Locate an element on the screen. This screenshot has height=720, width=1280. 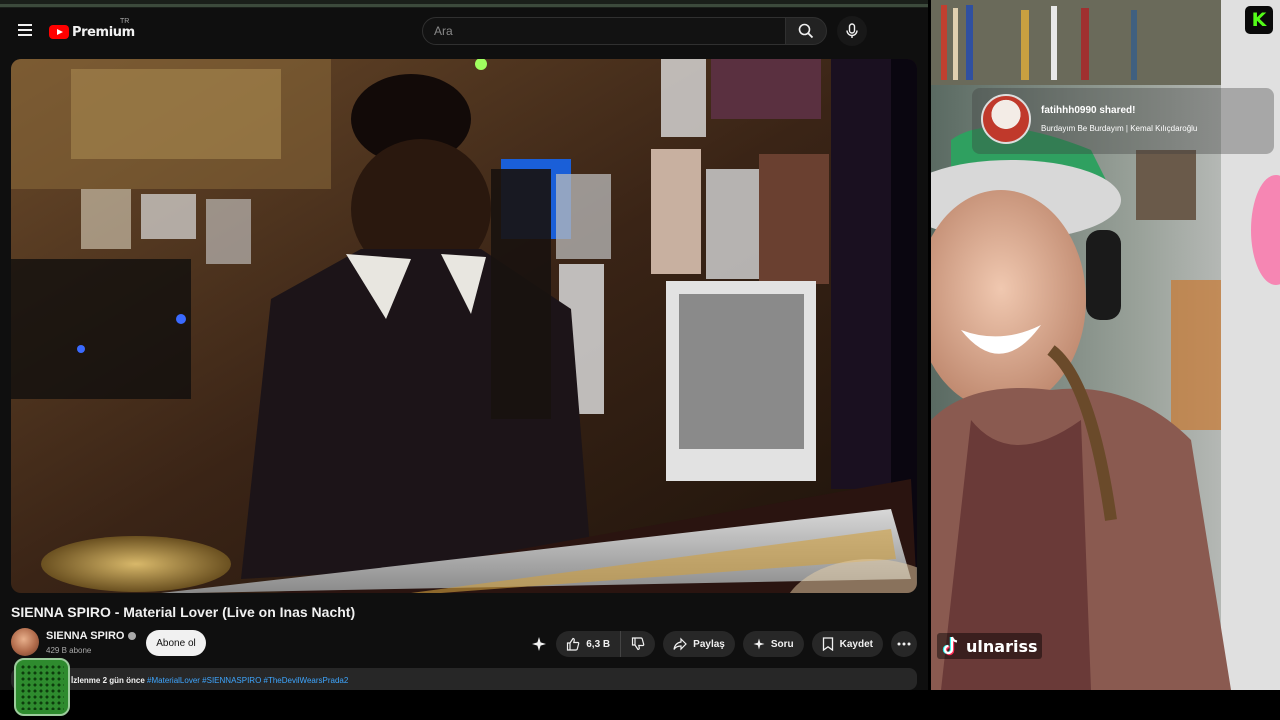
tiktok-icon is located at coordinates (951, 646).